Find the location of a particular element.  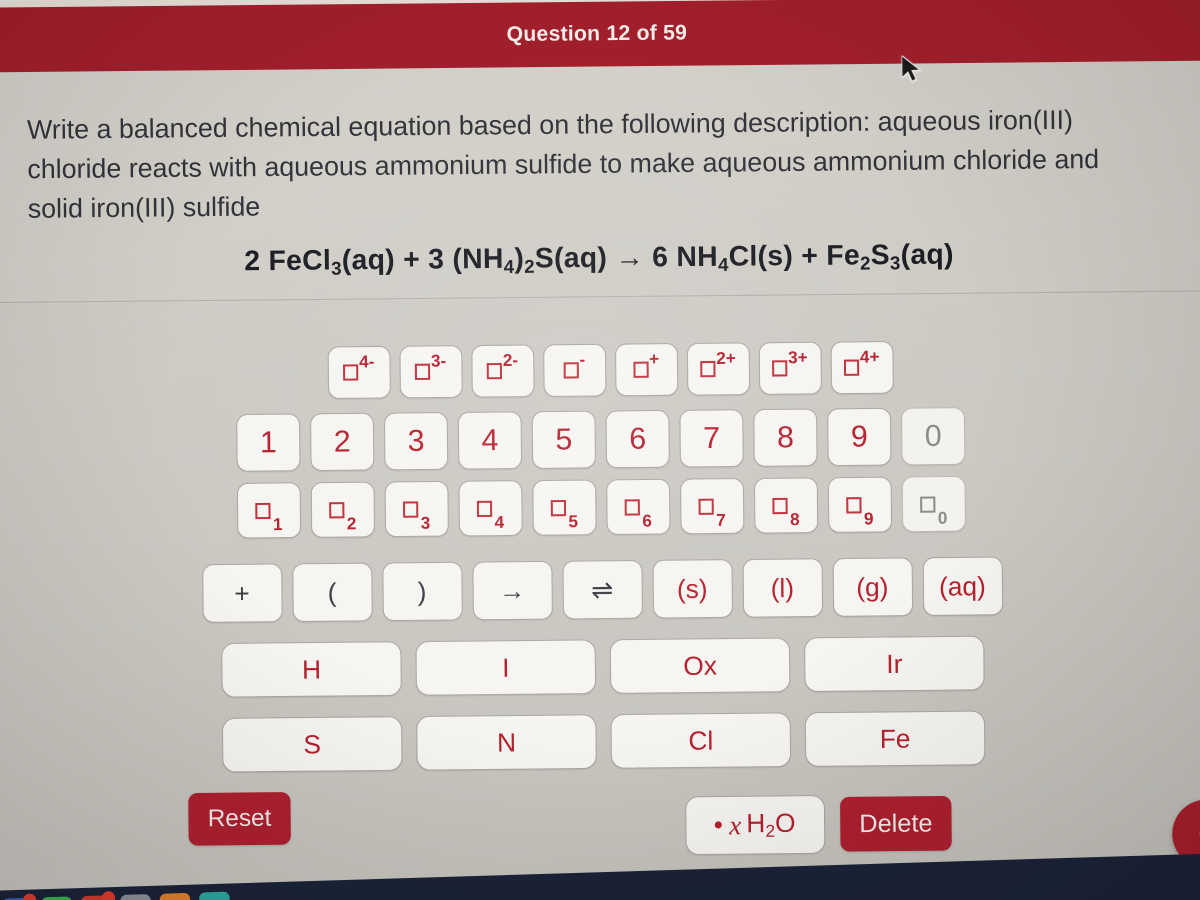

key-charge-2-minus: 2- is located at coordinates (502, 371).